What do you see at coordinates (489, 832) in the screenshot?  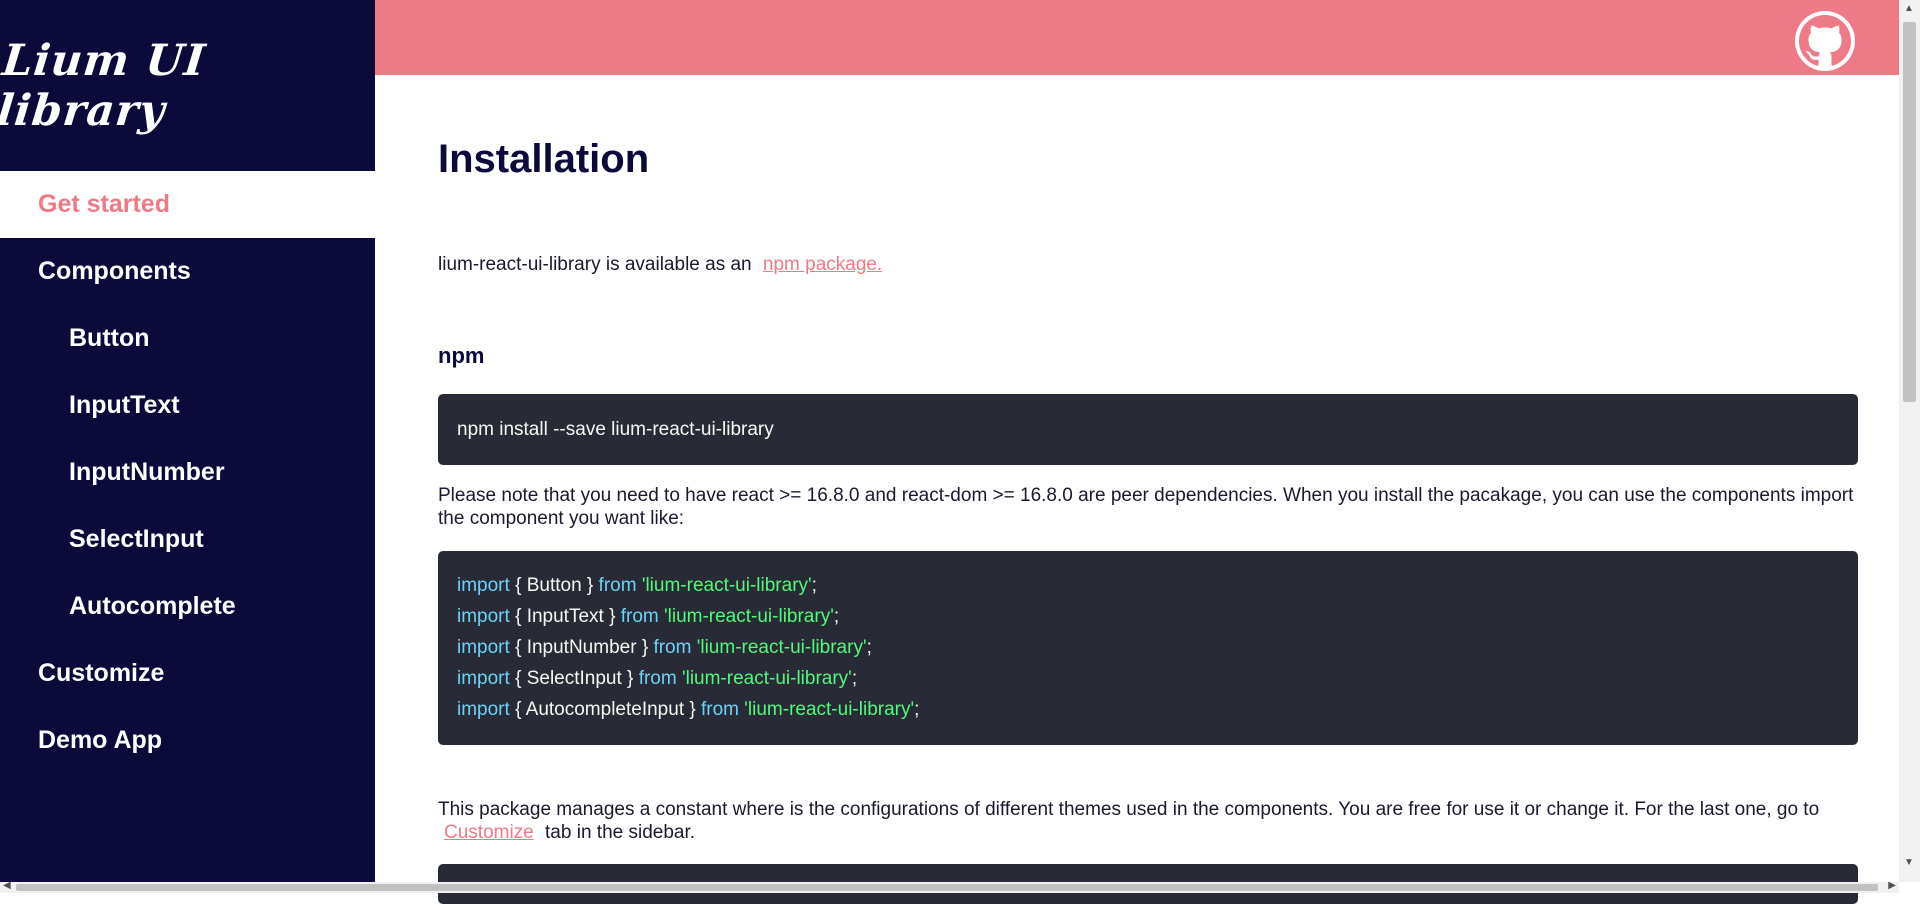 I see `customize-link: Customize` at bounding box center [489, 832].